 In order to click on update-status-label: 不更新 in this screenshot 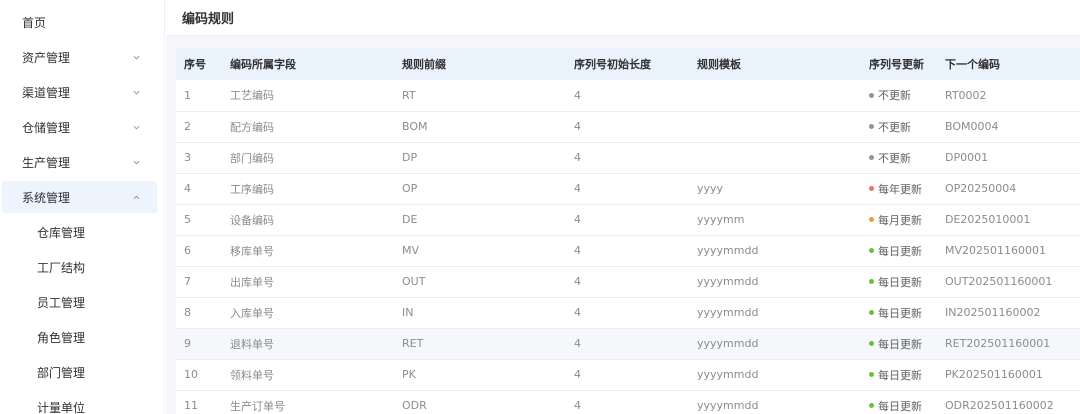, I will do `click(894, 158)`.